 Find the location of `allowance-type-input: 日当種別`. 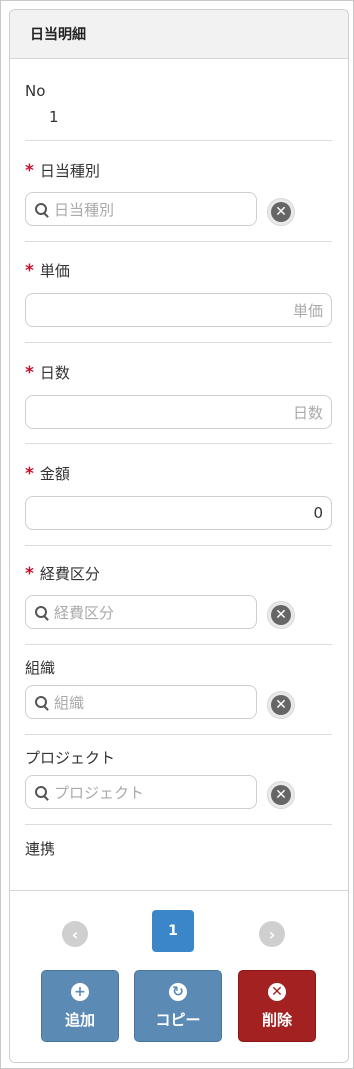

allowance-type-input: 日当種別 is located at coordinates (141, 209).